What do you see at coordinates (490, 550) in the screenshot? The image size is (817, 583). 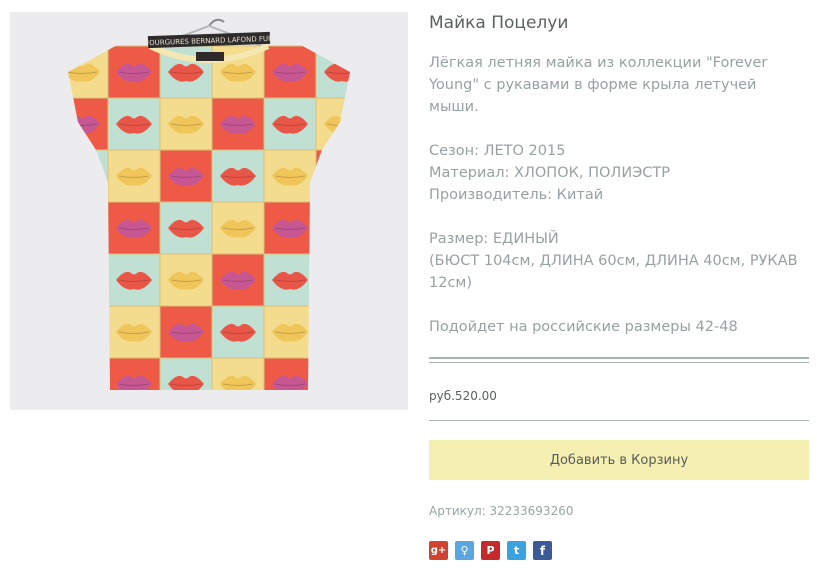 I see `pinterest-icon: P` at bounding box center [490, 550].